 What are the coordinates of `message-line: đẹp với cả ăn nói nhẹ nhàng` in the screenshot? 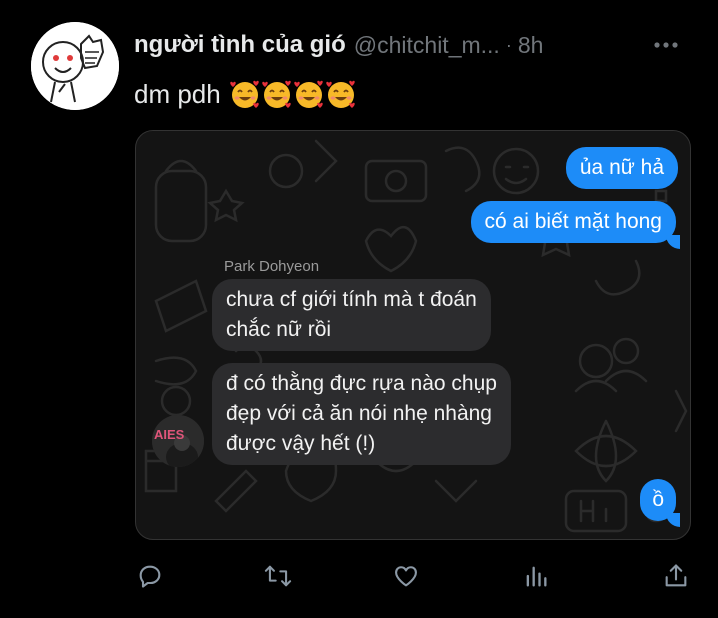 It's located at (359, 413).